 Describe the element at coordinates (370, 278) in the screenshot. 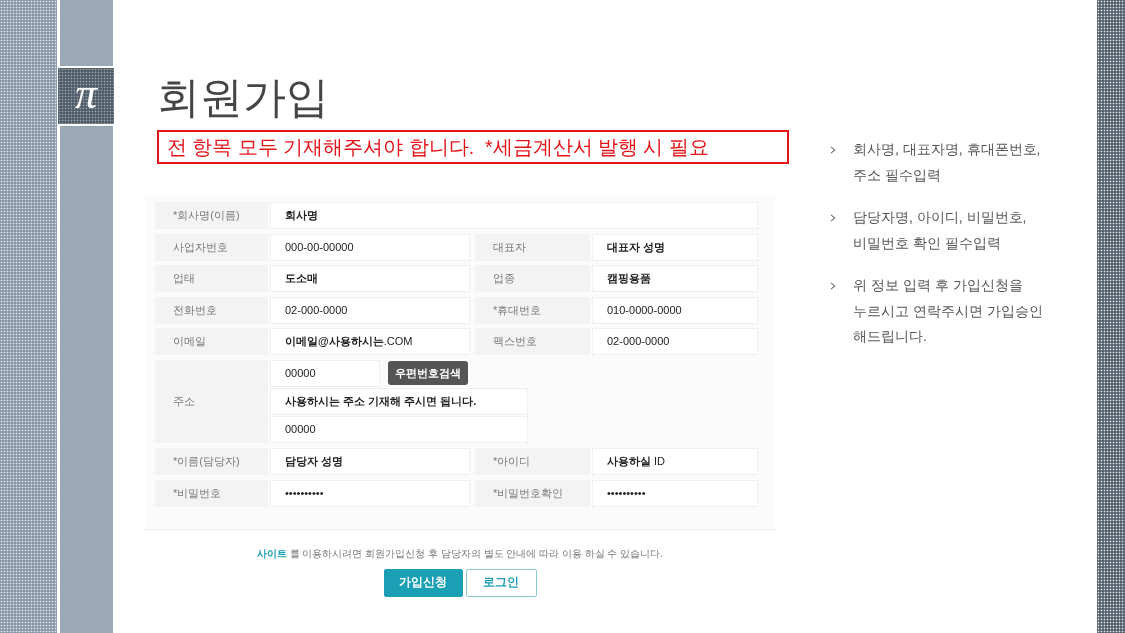

I see `input-field: 도소매` at that location.